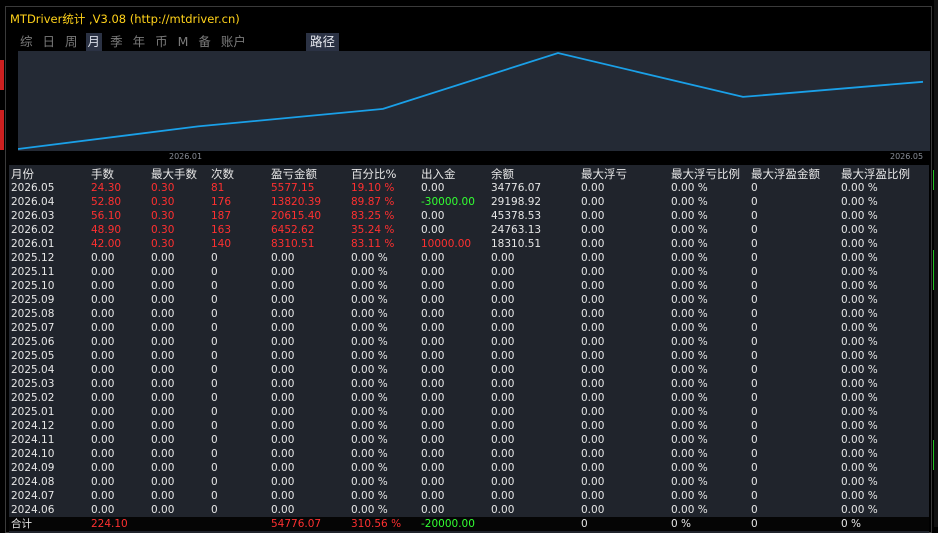 The height and width of the screenshot is (533, 938). I want to click on cell-col-9: 最大浮亏比例, so click(705, 174).